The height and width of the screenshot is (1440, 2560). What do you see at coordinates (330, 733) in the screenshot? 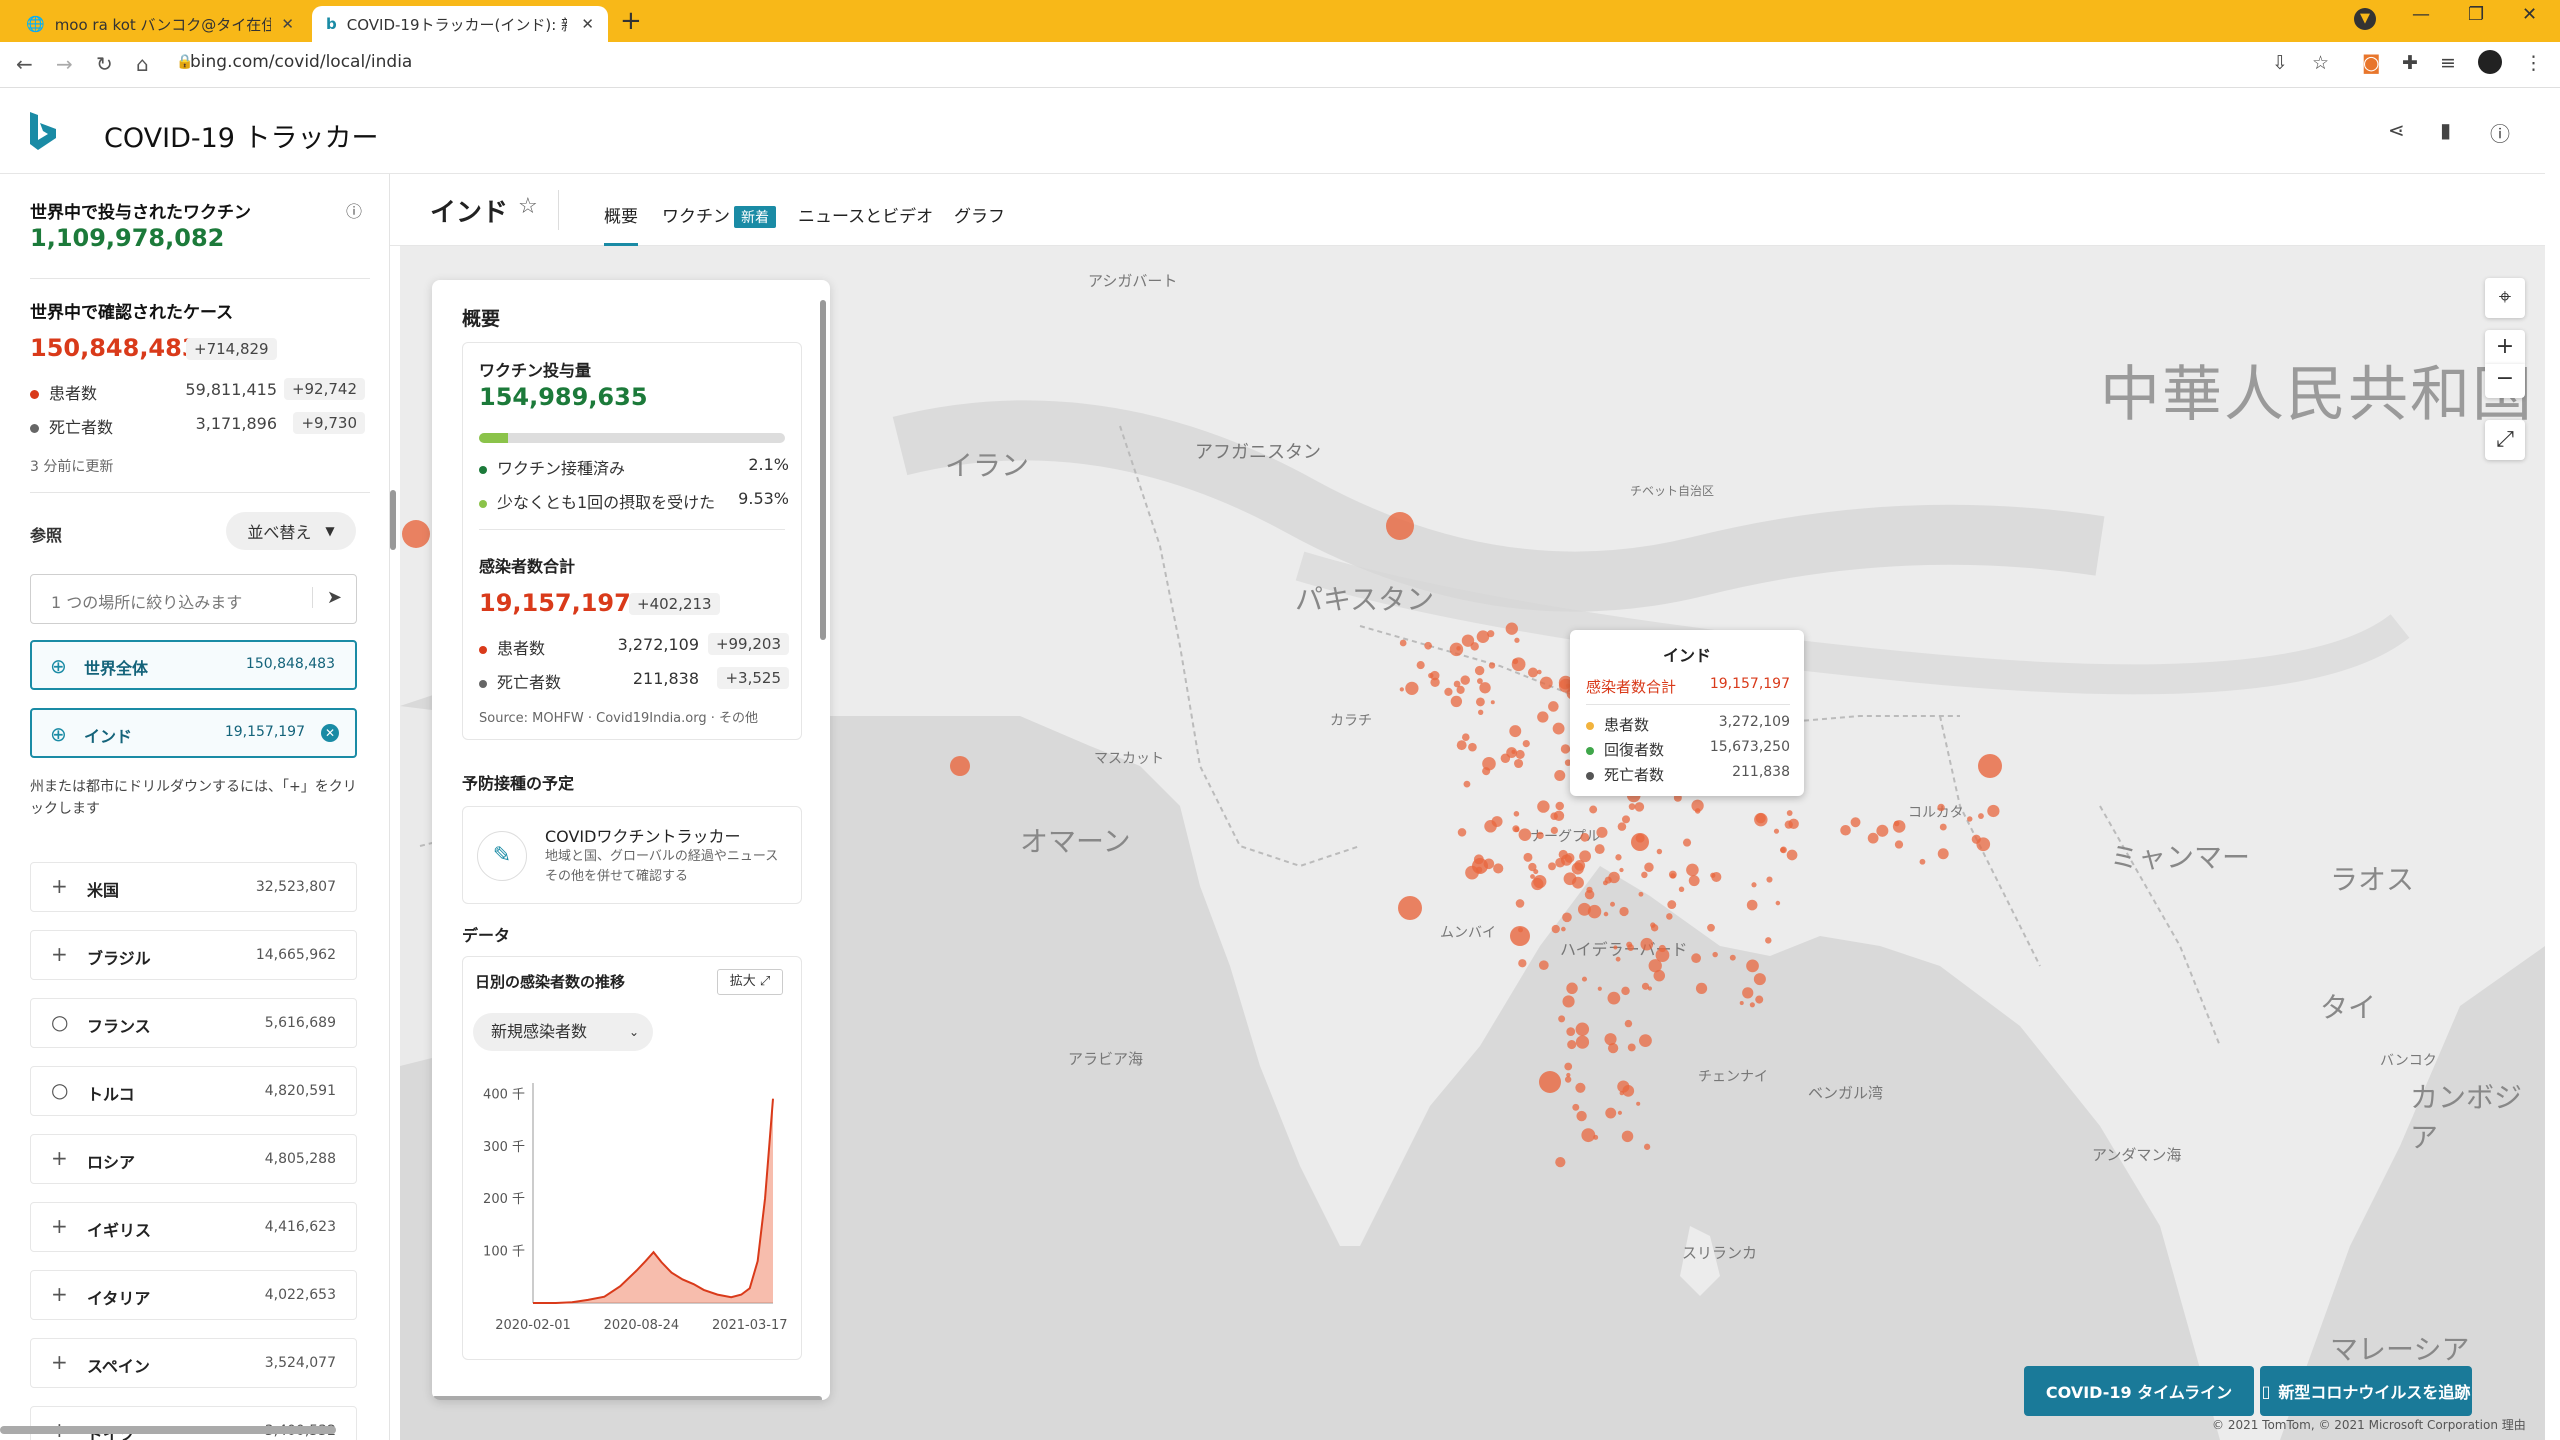
I see `clear-icon: ✕` at bounding box center [330, 733].